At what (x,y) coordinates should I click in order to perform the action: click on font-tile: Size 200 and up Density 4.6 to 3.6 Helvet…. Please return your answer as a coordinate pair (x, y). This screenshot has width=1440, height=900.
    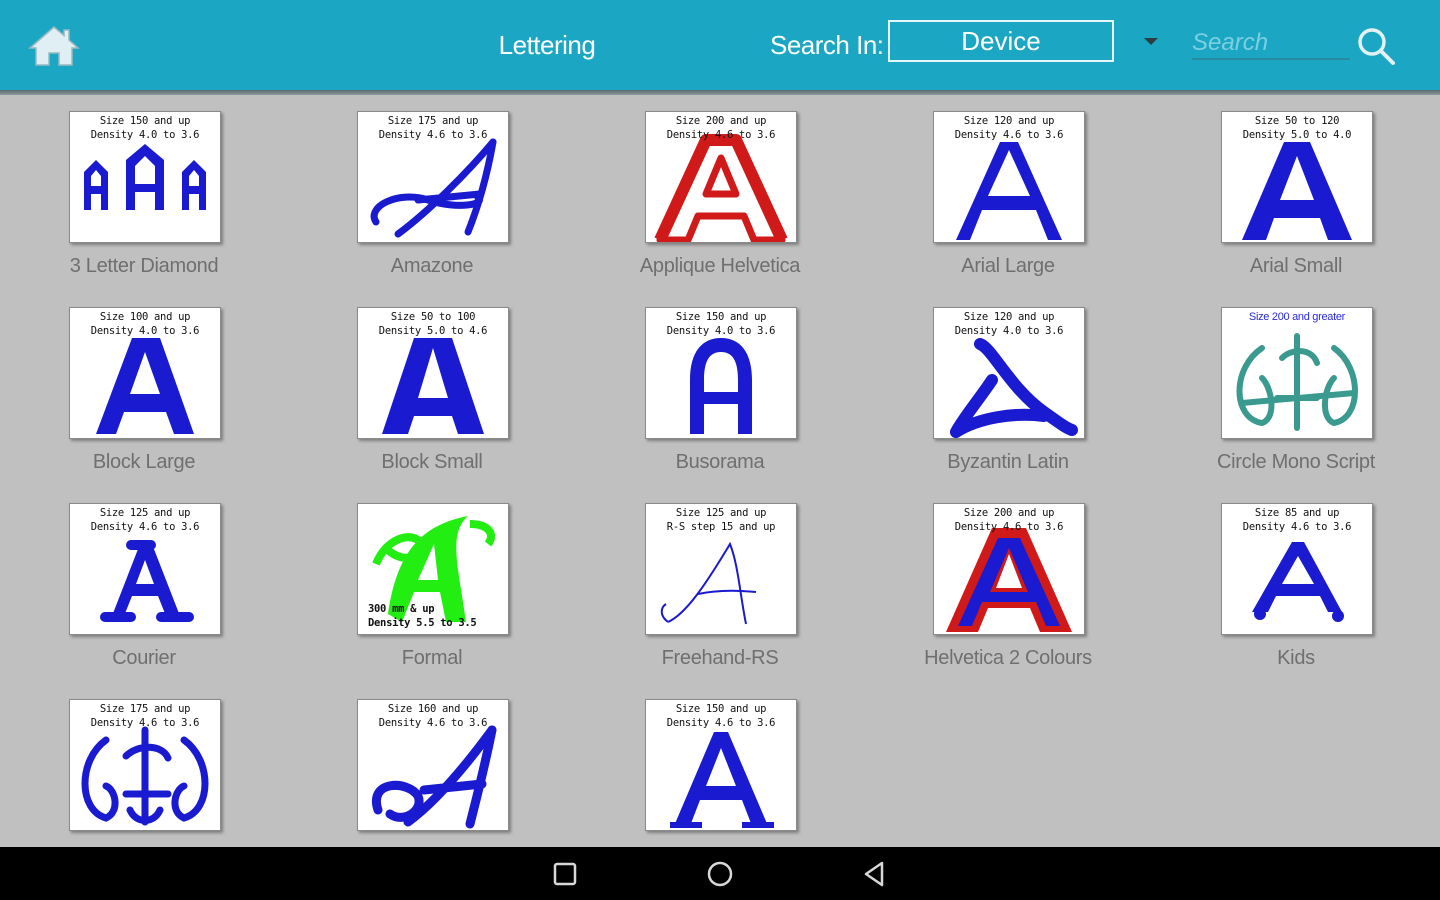
    Looking at the image, I should click on (1008, 582).